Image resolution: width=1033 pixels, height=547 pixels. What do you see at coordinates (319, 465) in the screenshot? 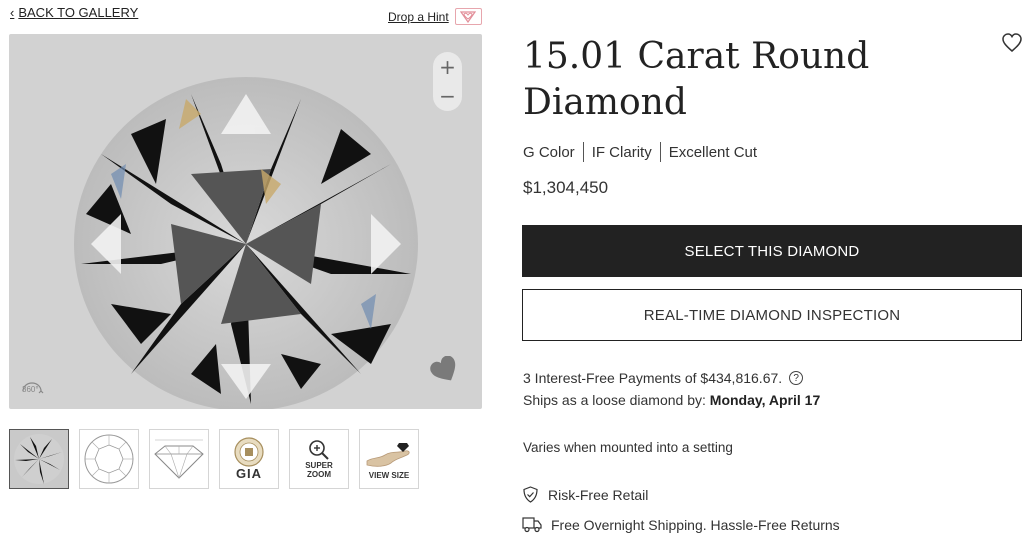
I see `super-zoom-line1: SUPER` at bounding box center [319, 465].